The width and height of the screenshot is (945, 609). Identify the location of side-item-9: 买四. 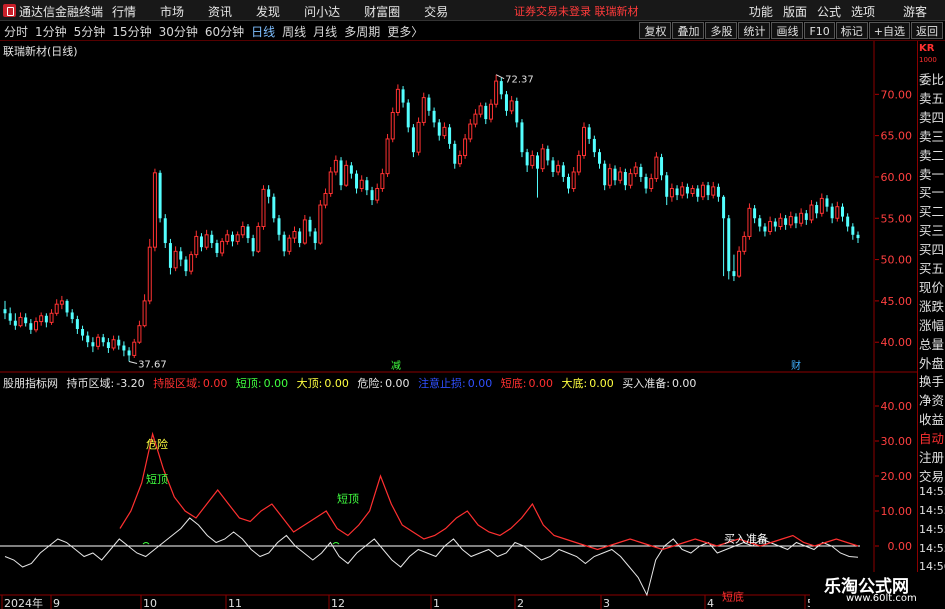
(932, 248).